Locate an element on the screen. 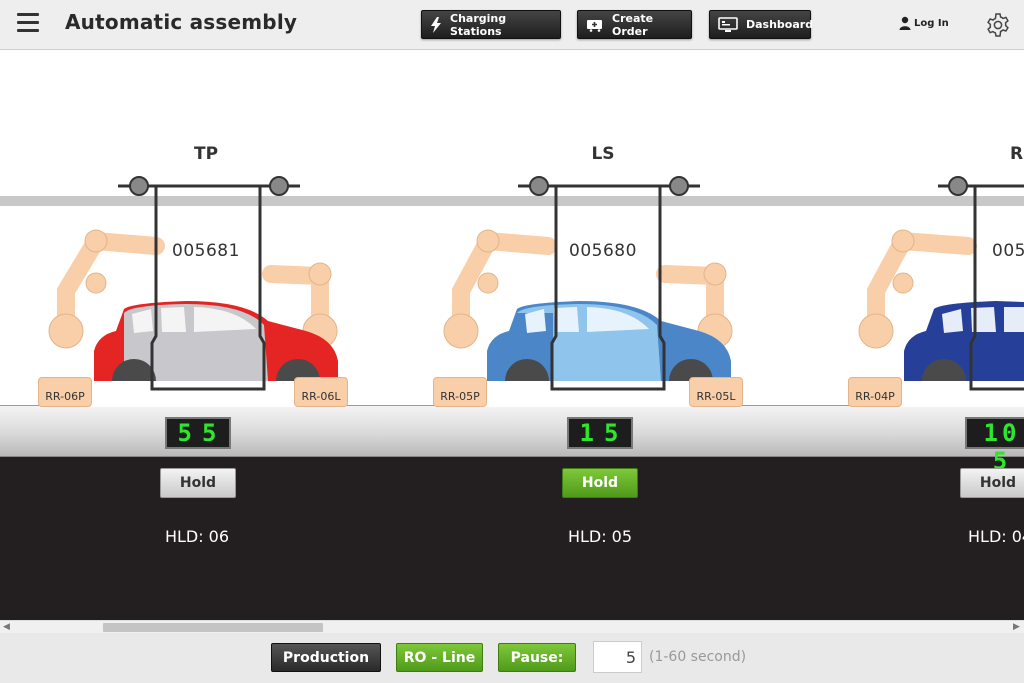  horizontal-scrollbar: ◀ ▶ is located at coordinates (512, 626).